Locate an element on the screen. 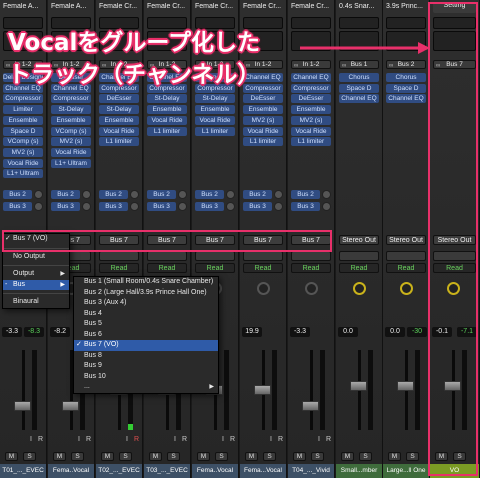 This screenshot has width=480, height=478. bus-menu-item: Bus 2 (Large Hall/3.9s Prince Hall One) is located at coordinates (146, 293).